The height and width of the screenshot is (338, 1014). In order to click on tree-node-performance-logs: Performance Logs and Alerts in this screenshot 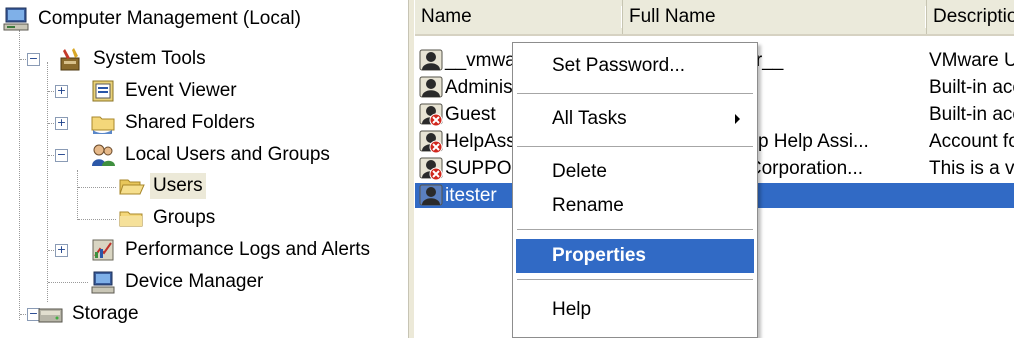, I will do `click(231, 250)`.